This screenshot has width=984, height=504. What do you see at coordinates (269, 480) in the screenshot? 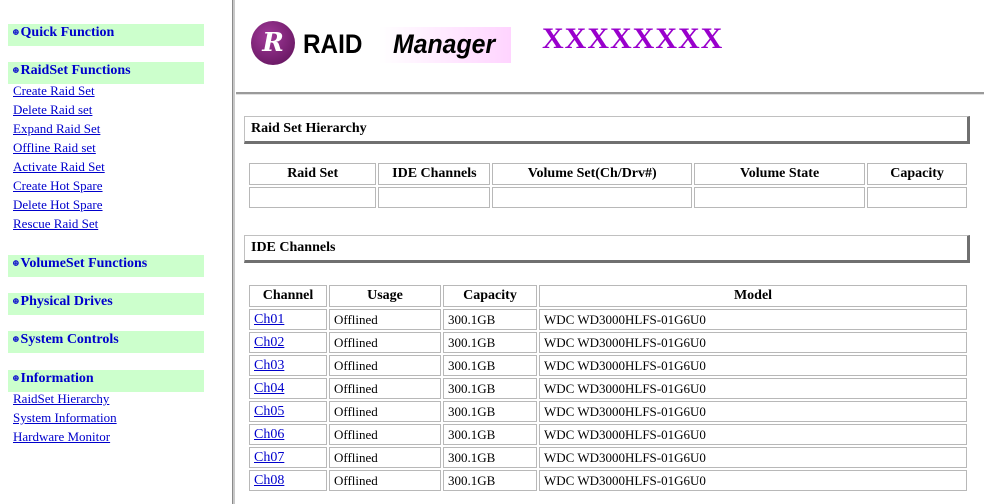
I see `channel-link-ch08: Ch08` at bounding box center [269, 480].